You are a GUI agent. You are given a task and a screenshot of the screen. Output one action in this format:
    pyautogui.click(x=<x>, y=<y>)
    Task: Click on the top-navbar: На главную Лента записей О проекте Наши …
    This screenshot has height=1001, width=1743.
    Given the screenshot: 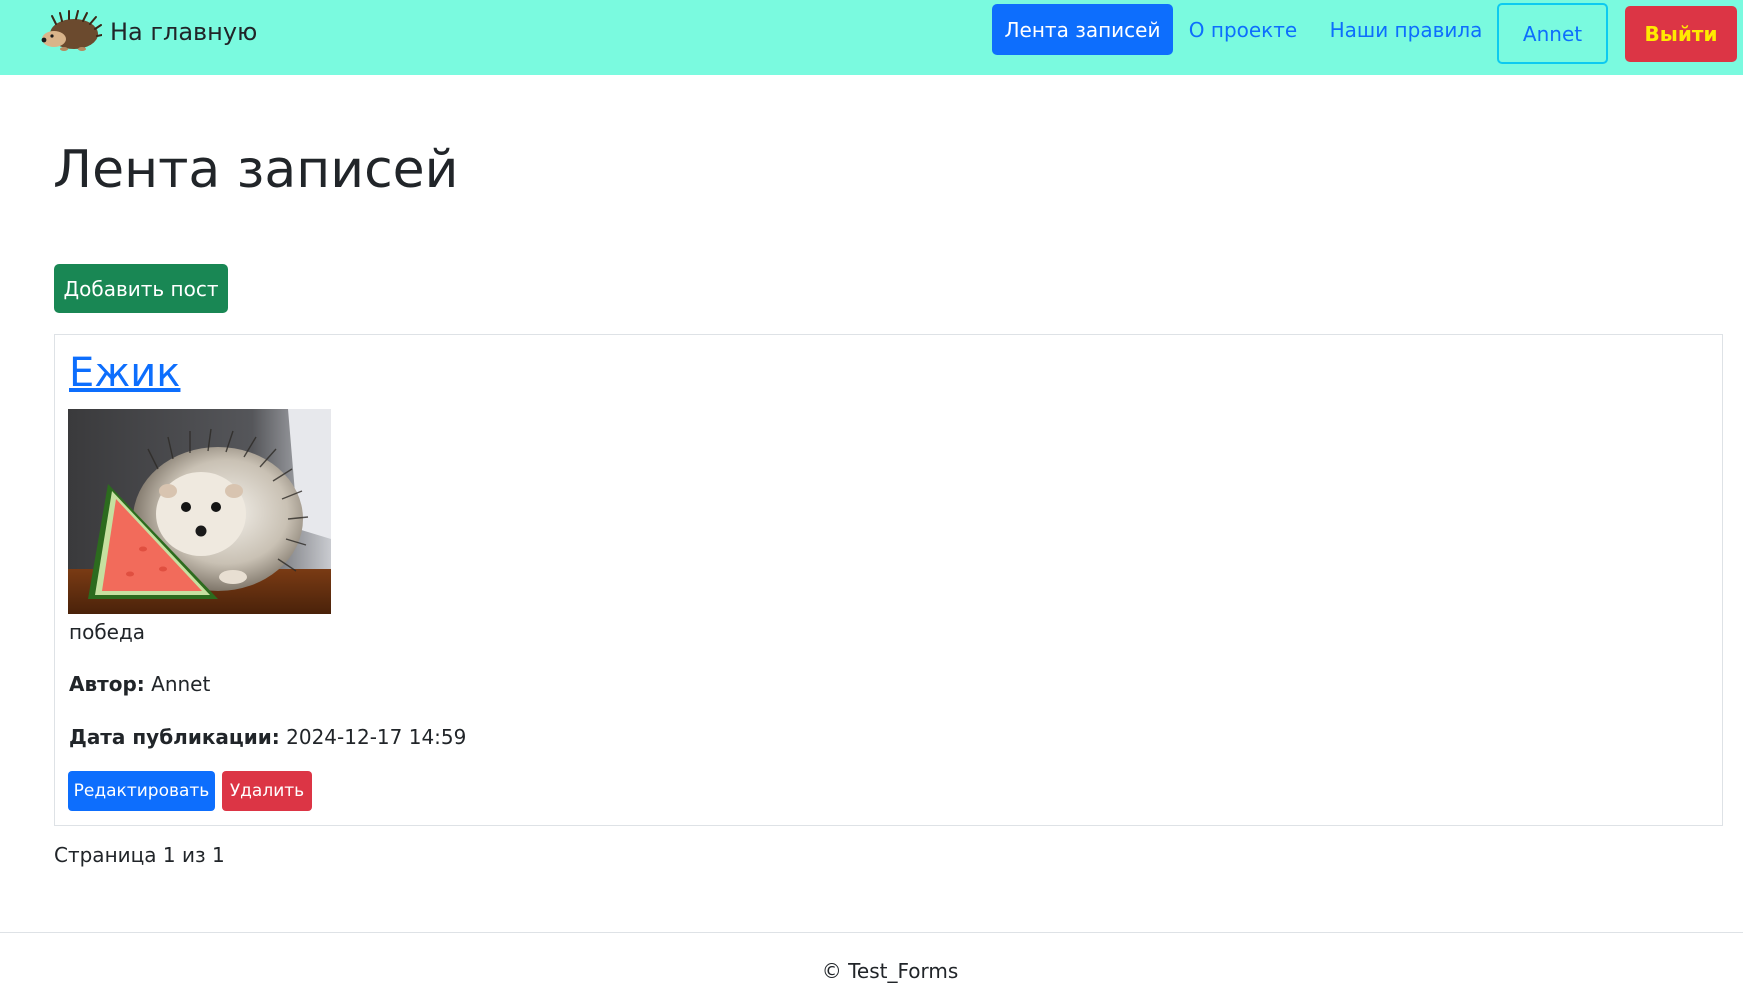 What is the action you would take?
    pyautogui.click(x=871, y=37)
    